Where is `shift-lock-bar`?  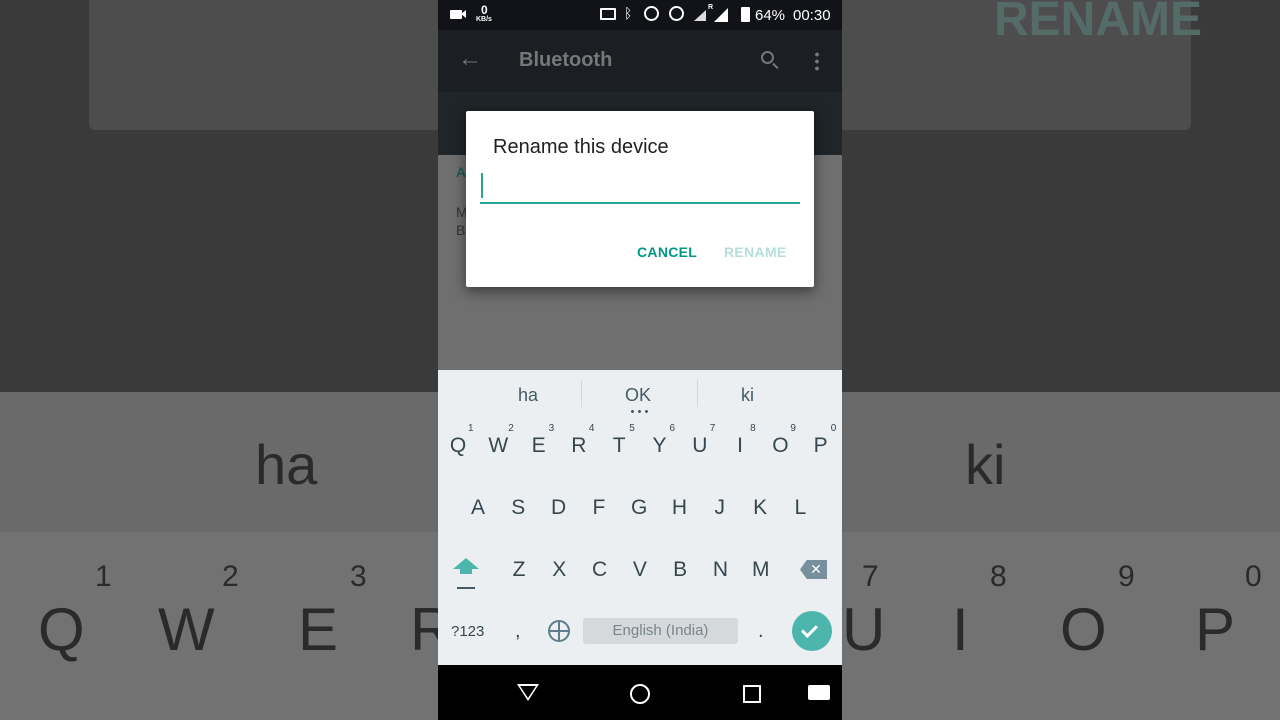
shift-lock-bar is located at coordinates (466, 588).